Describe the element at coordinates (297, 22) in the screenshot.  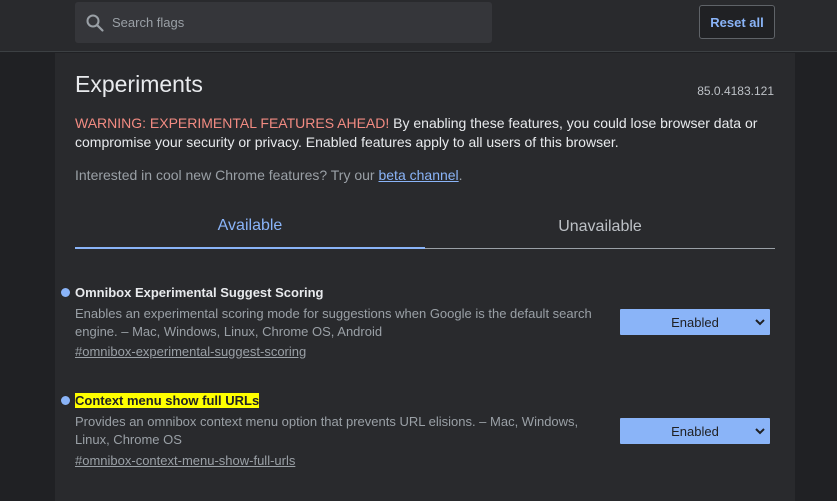
I see `search-input` at that location.